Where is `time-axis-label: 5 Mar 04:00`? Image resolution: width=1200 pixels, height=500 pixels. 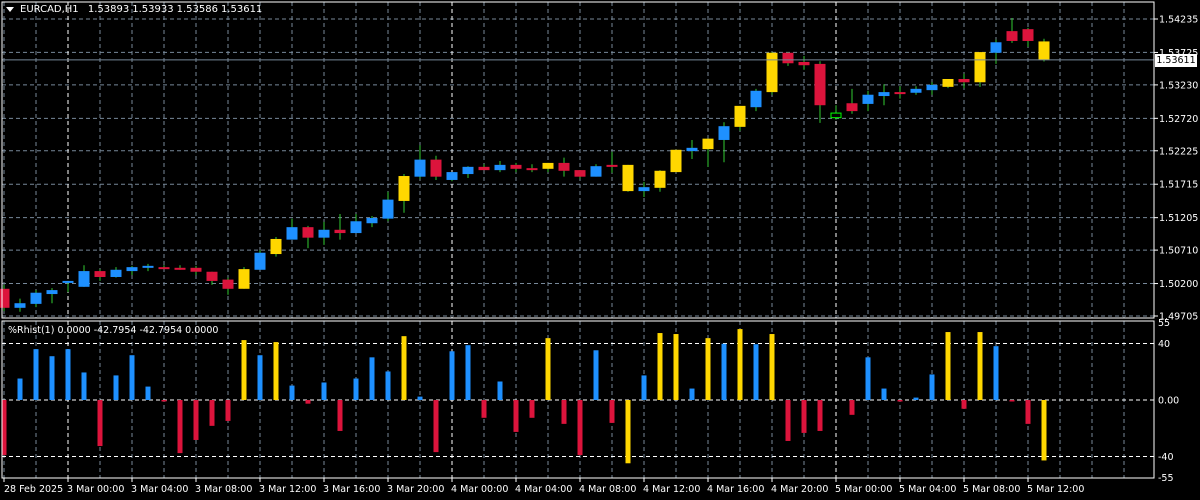 time-axis-label: 5 Mar 04:00 is located at coordinates (927, 489).